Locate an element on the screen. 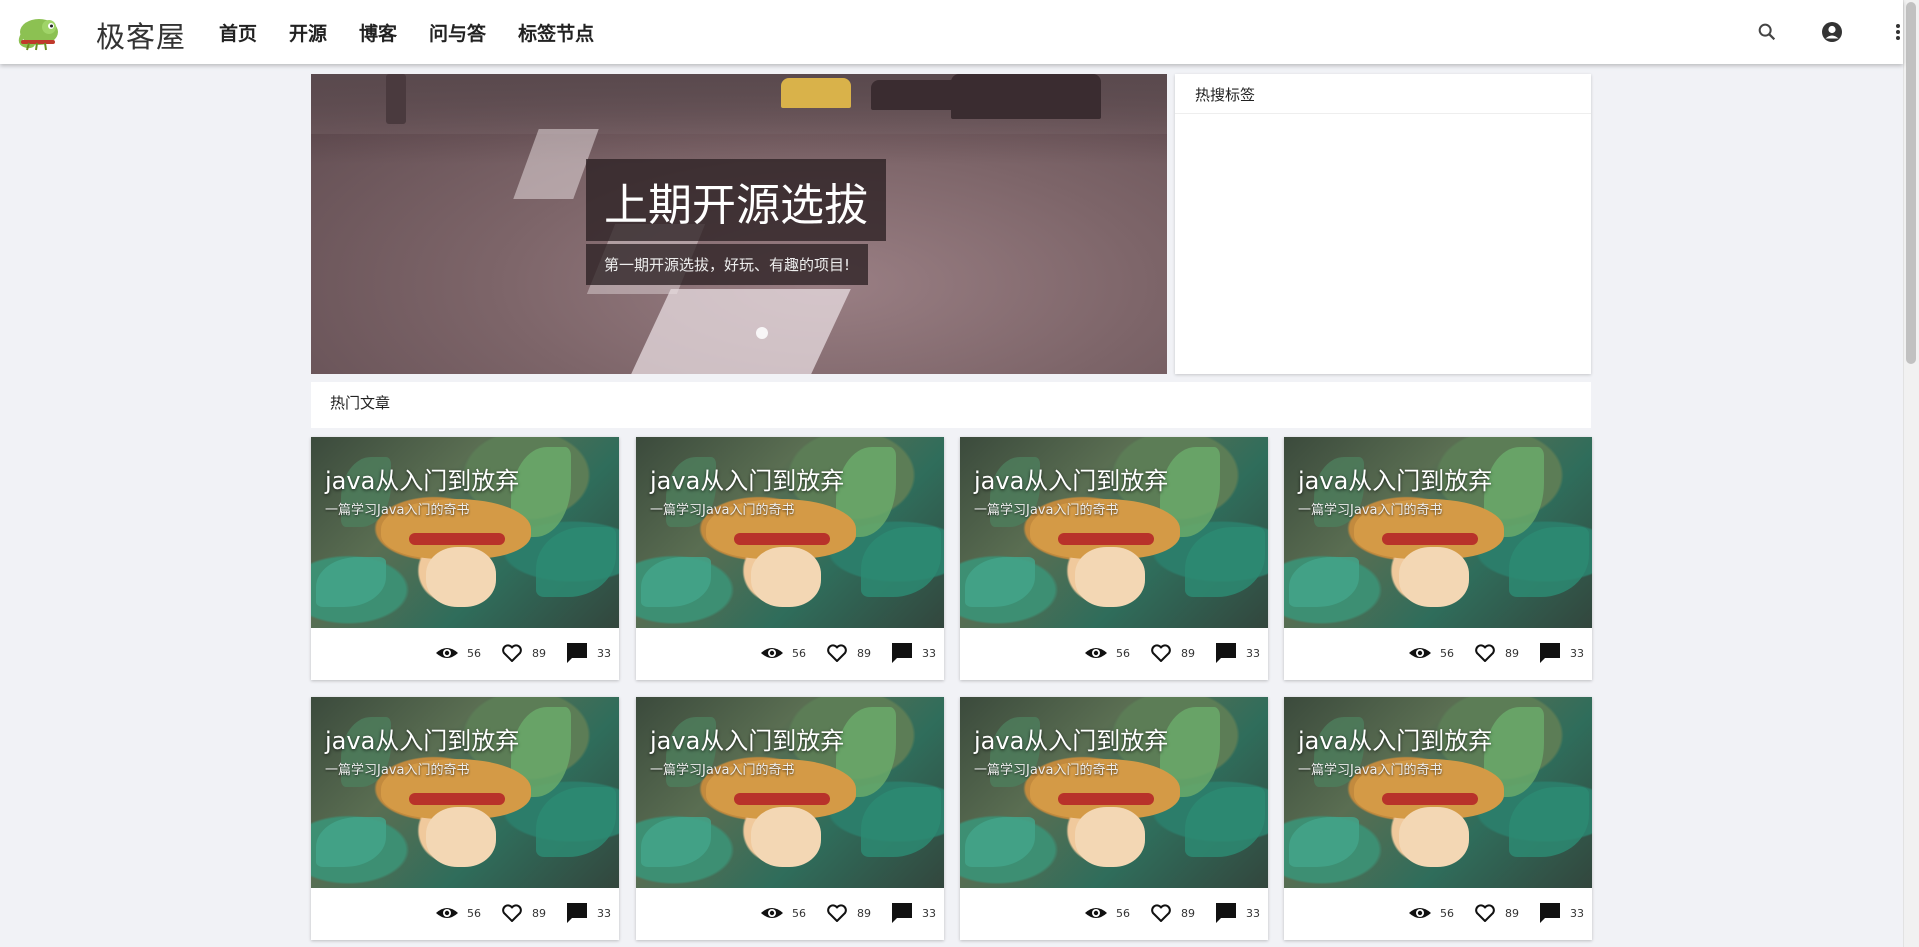 Image resolution: width=1919 pixels, height=947 pixels. chameleon-logo-icon is located at coordinates (39, 32).